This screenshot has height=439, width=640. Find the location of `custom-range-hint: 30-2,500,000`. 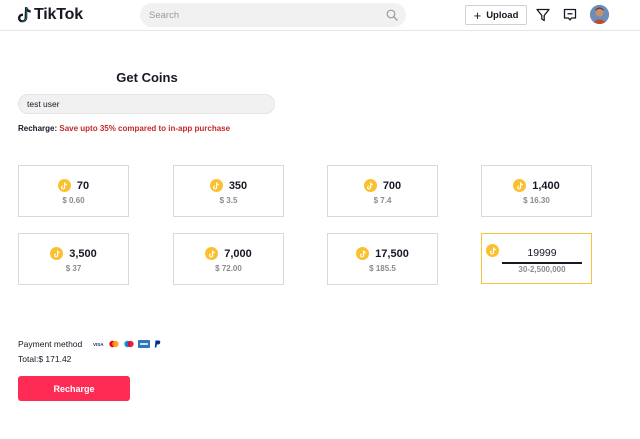

custom-range-hint: 30-2,500,000 is located at coordinates (542, 269).